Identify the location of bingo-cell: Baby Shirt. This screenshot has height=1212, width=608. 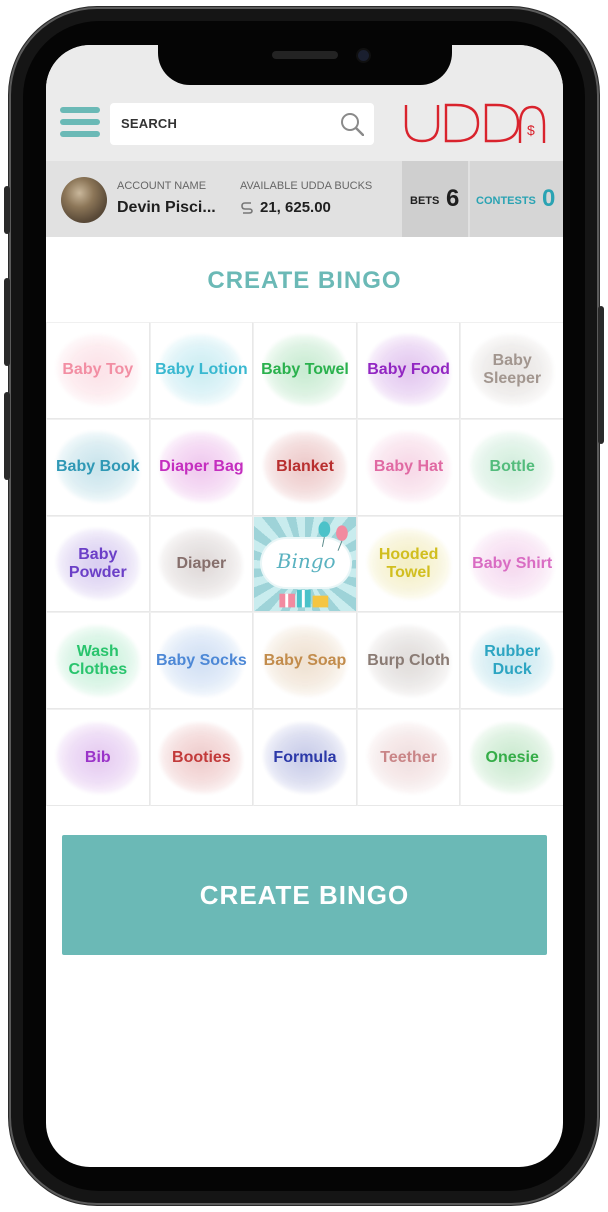
(511, 564).